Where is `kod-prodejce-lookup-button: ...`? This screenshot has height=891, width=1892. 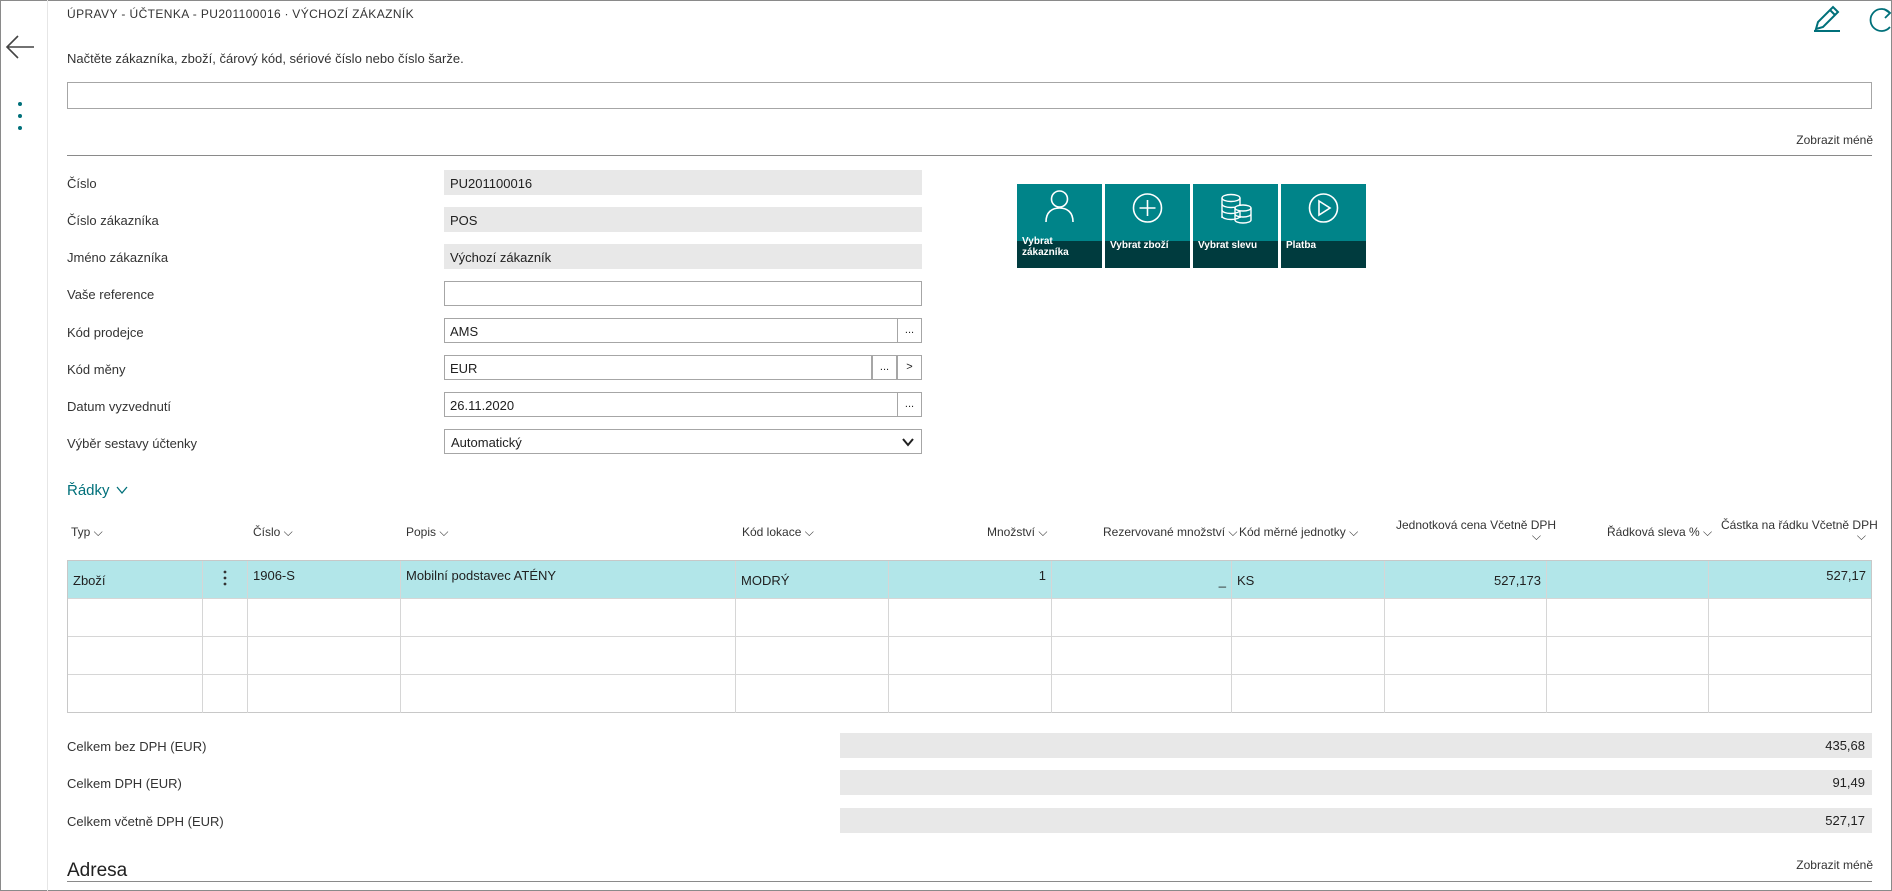 kod-prodejce-lookup-button: ... is located at coordinates (909, 330).